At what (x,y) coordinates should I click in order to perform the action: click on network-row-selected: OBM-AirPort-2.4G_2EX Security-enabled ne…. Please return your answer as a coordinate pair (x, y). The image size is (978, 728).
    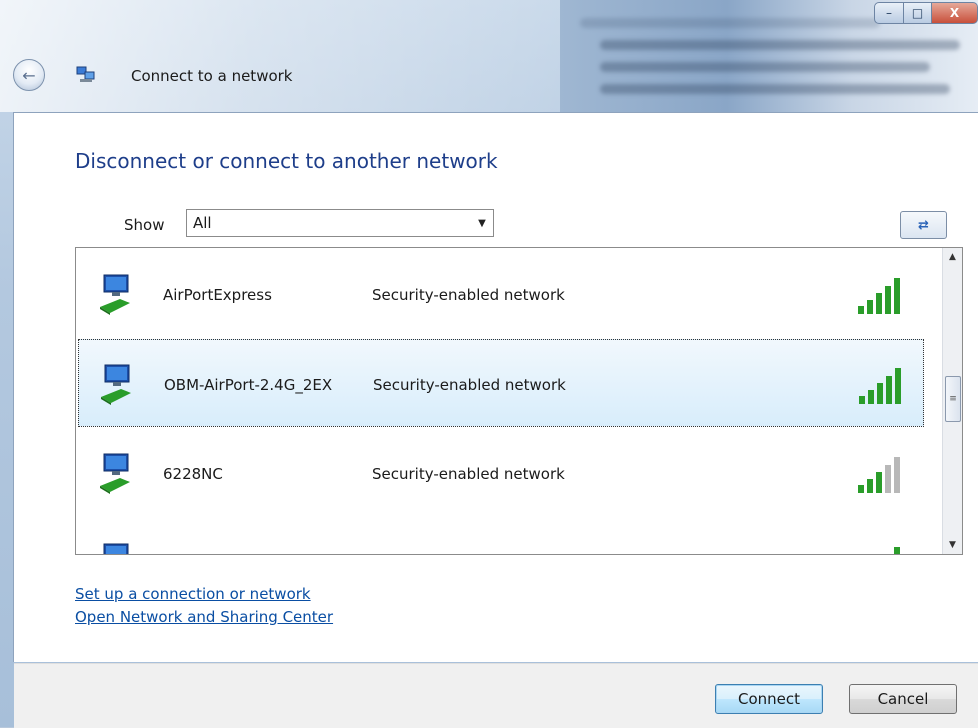
    Looking at the image, I should click on (501, 383).